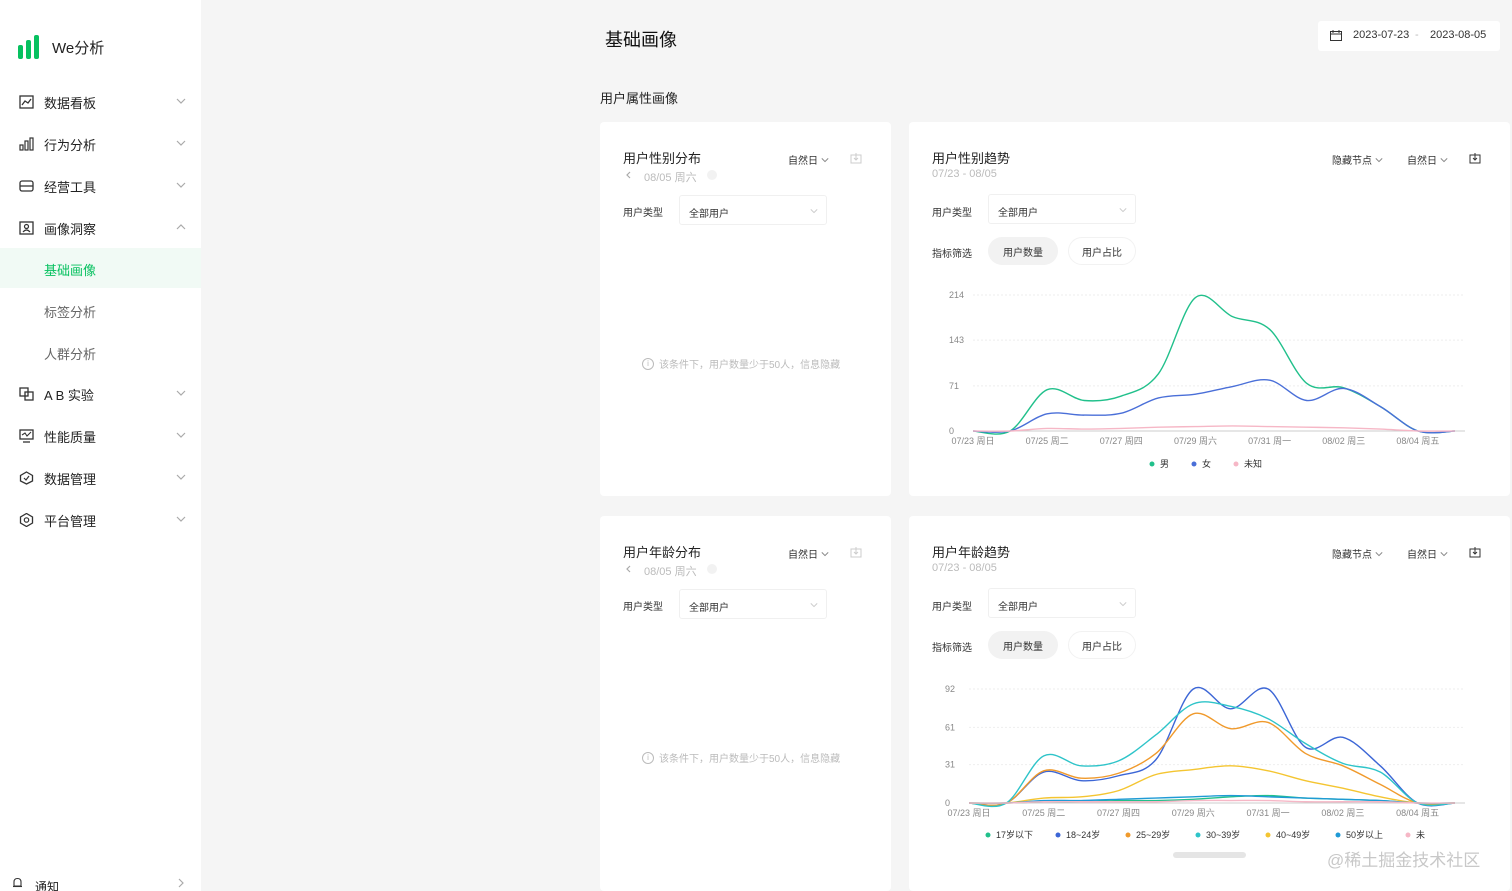 The width and height of the screenshot is (1512, 891). Describe the element at coordinates (1209, 855) in the screenshot. I see `legend-scrollbar` at that location.